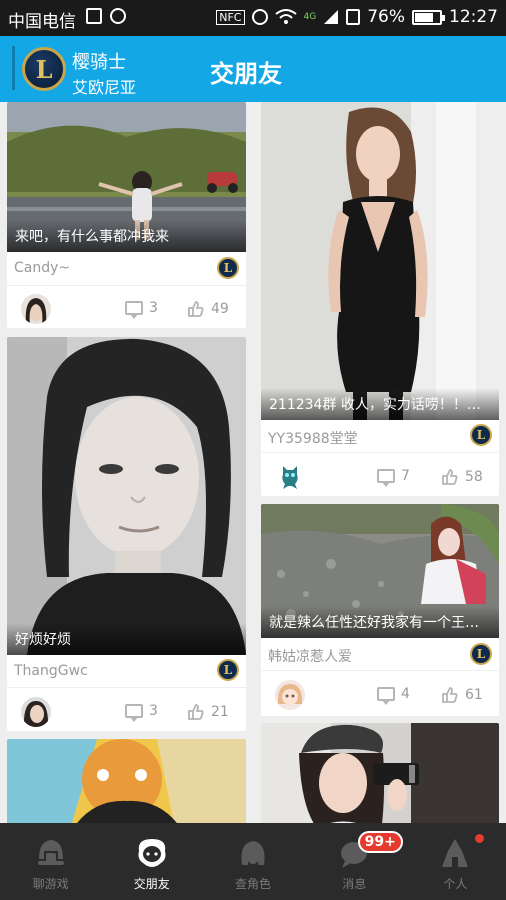 The width and height of the screenshot is (506, 900). What do you see at coordinates (126, 177) in the screenshot?
I see `post-photo: 来吧，有什么事都冲我来` at bounding box center [126, 177].